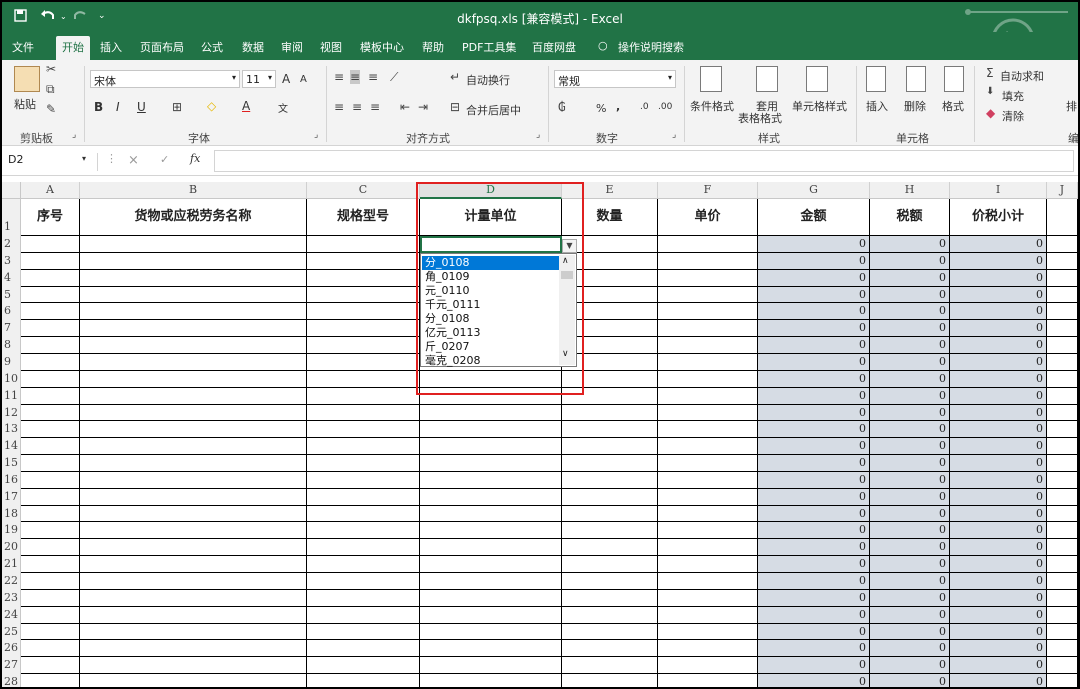 The width and height of the screenshot is (1080, 689). I want to click on header-cell: 序号, so click(50, 217).